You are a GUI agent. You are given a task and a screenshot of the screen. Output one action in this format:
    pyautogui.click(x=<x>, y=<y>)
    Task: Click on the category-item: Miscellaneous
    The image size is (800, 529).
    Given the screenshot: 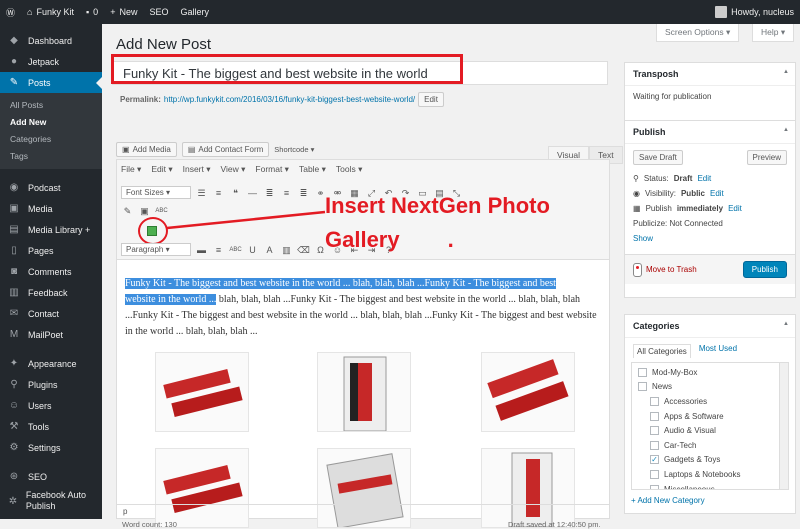 What is the action you would take?
    pyautogui.click(x=710, y=485)
    